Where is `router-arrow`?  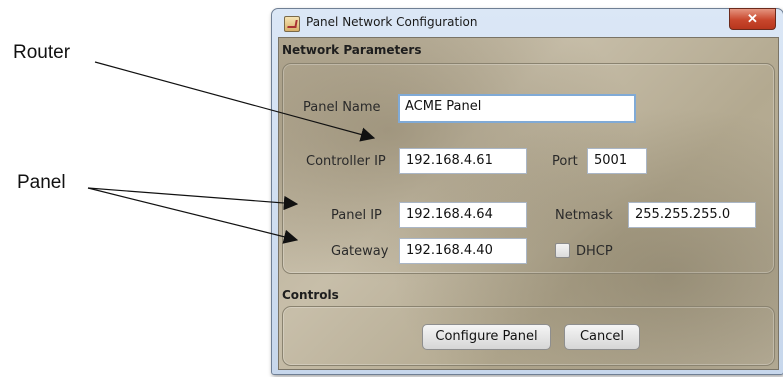
router-arrow is located at coordinates (235, 101).